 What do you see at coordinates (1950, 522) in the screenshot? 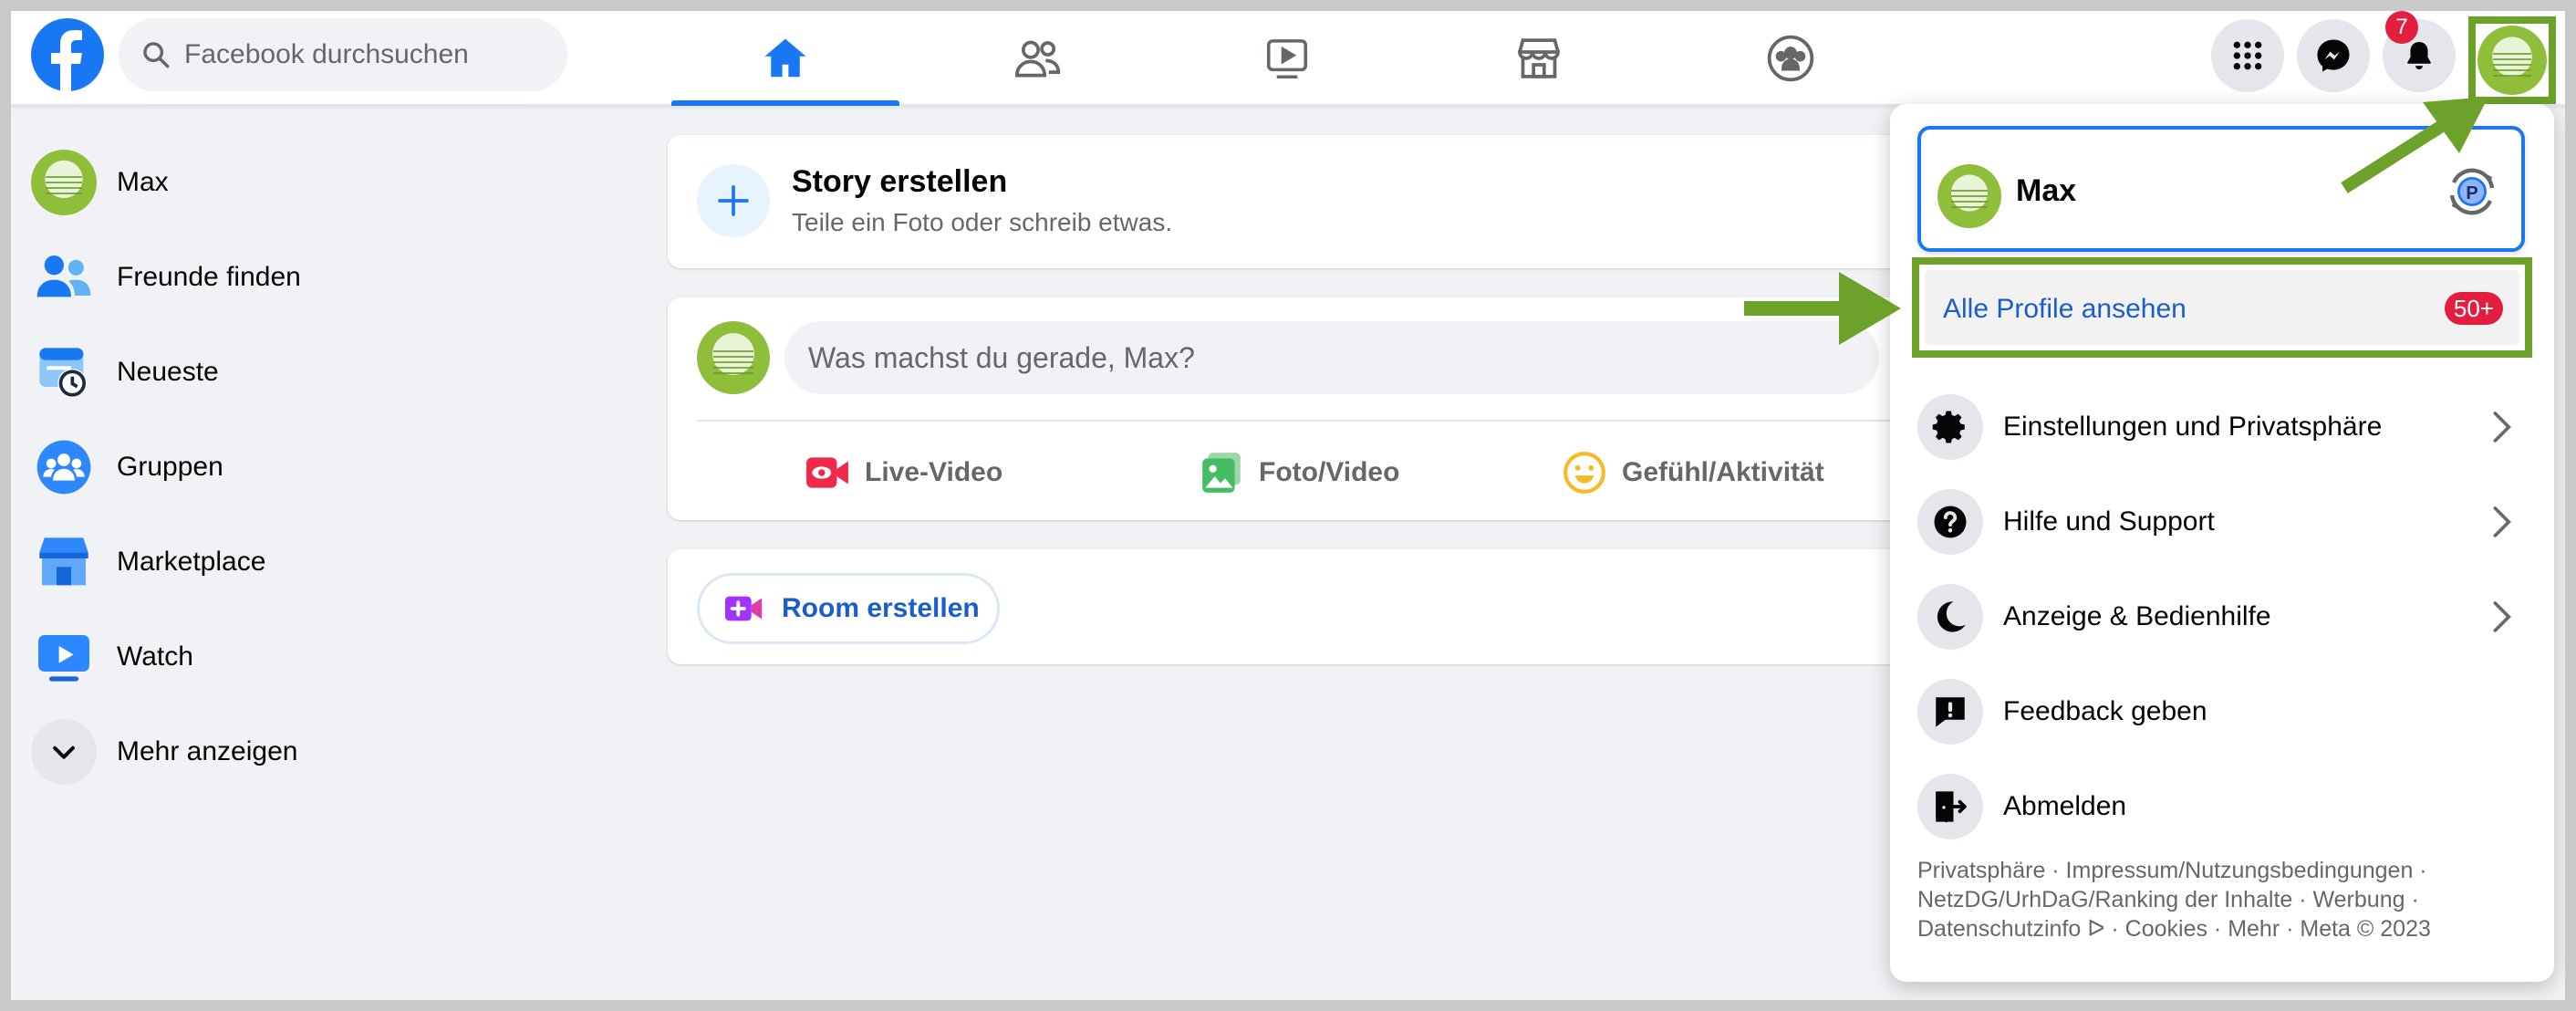
I see `help-icon` at bounding box center [1950, 522].